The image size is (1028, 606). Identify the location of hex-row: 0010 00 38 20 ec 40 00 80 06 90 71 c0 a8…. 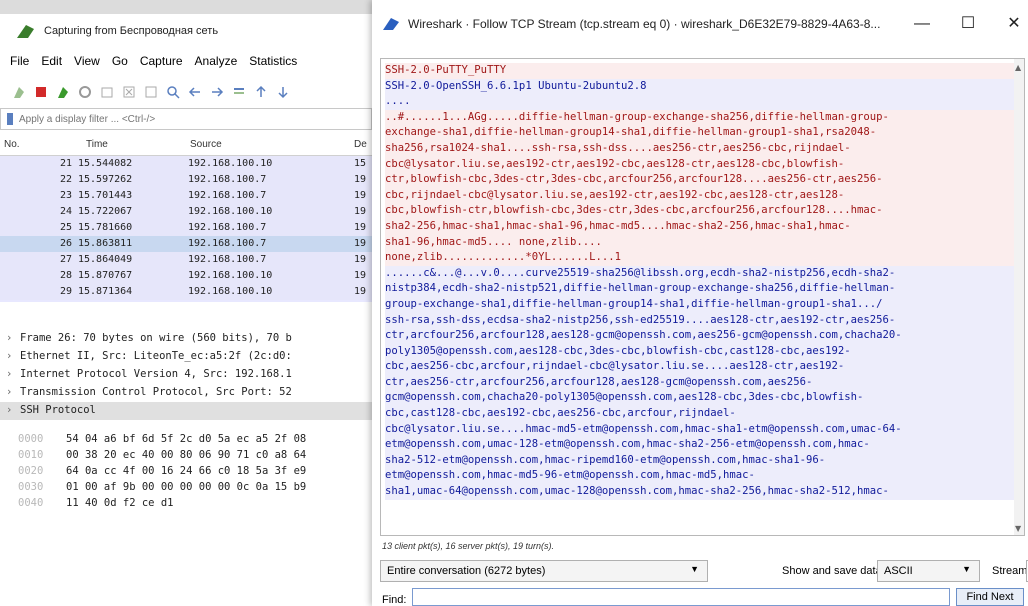
(162, 455).